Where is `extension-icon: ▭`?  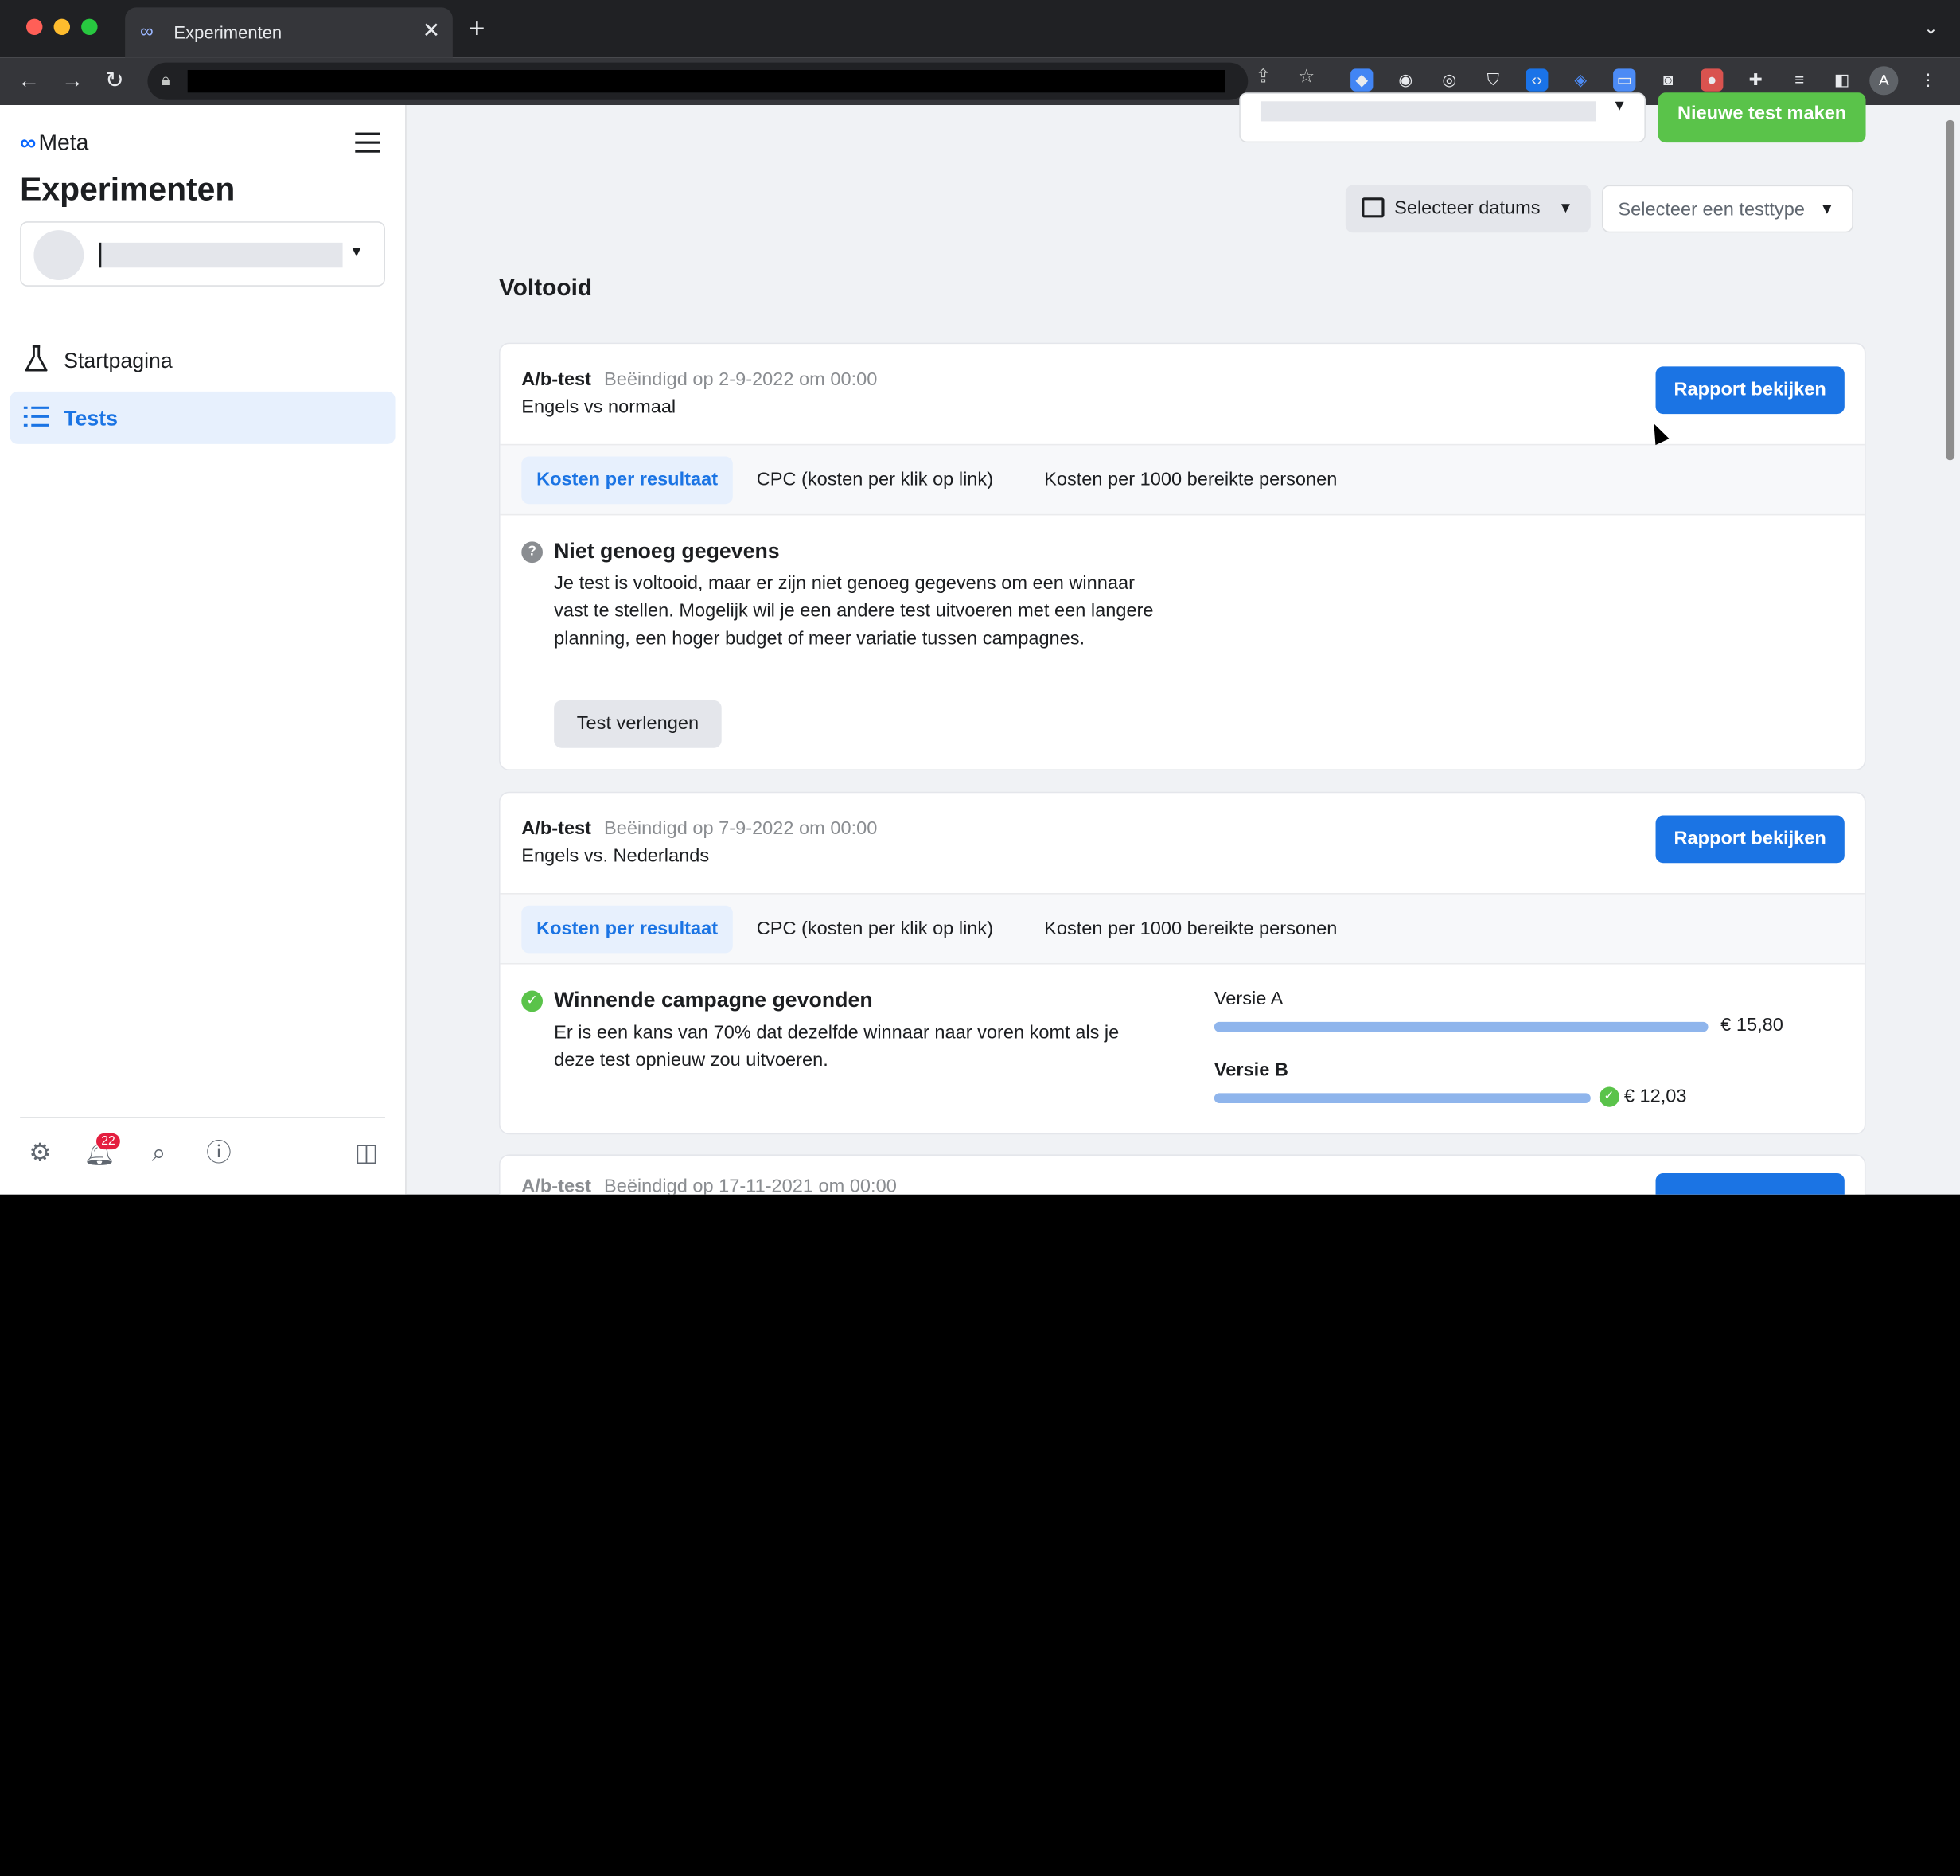
extension-icon: ▭ is located at coordinates (1624, 80).